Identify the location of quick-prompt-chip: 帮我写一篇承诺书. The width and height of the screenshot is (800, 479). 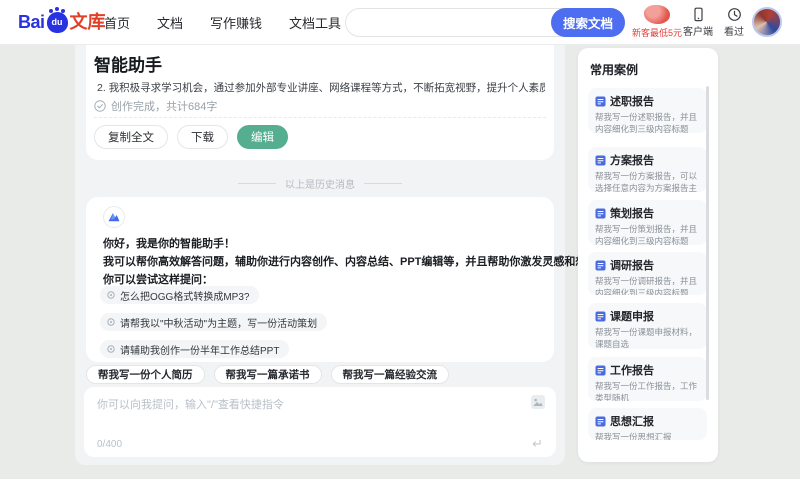
(267, 374).